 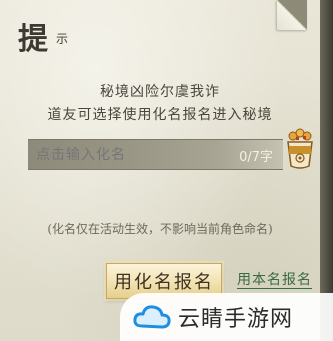 What do you see at coordinates (256, 157) in the screenshot?
I see `char-count: 0/7字` at bounding box center [256, 157].